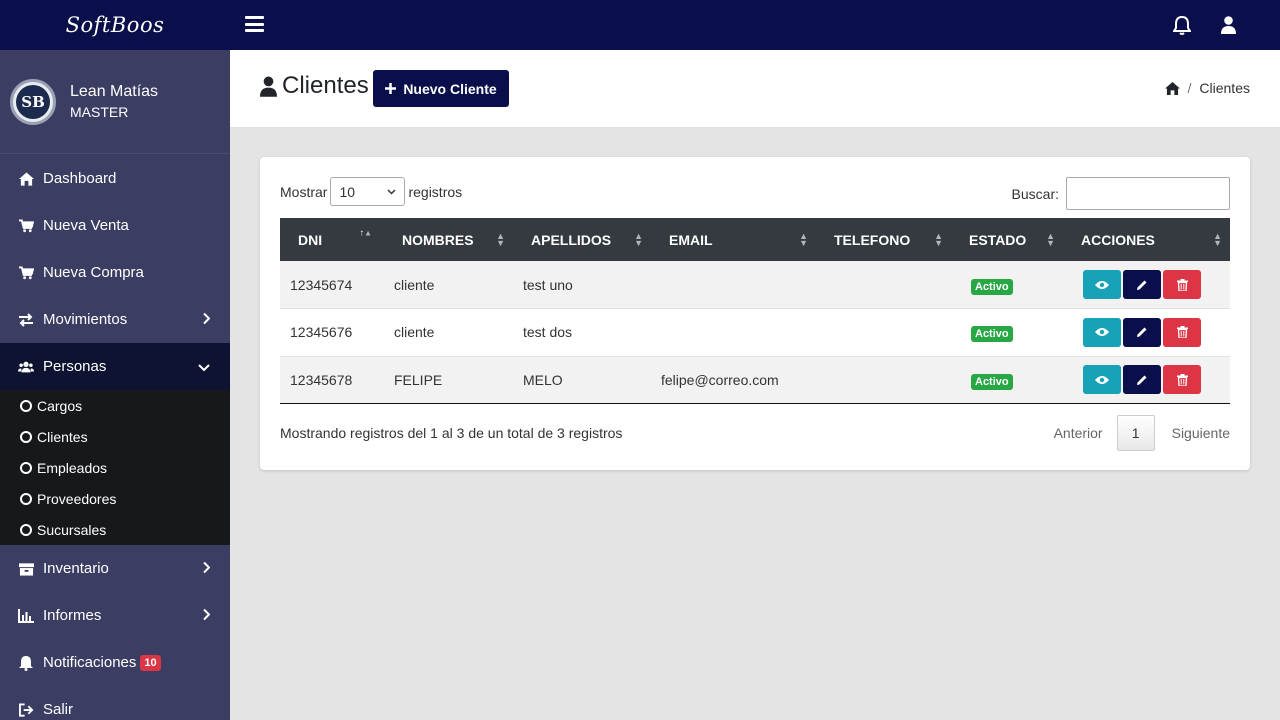  Describe the element at coordinates (1148, 193) in the screenshot. I see `search-input` at that location.